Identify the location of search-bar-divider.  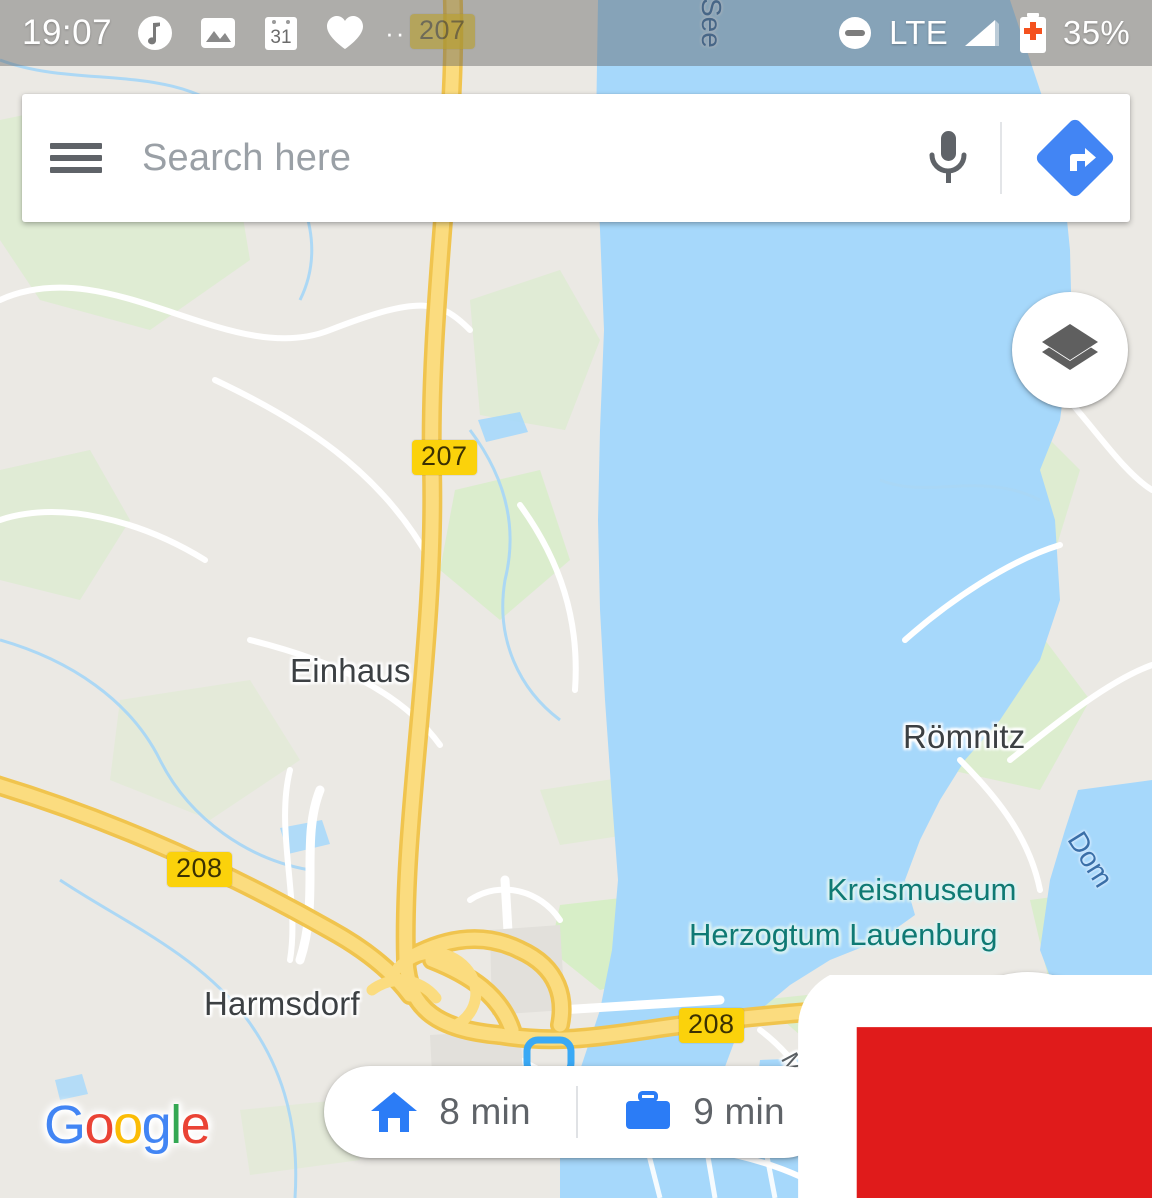
(1001, 158).